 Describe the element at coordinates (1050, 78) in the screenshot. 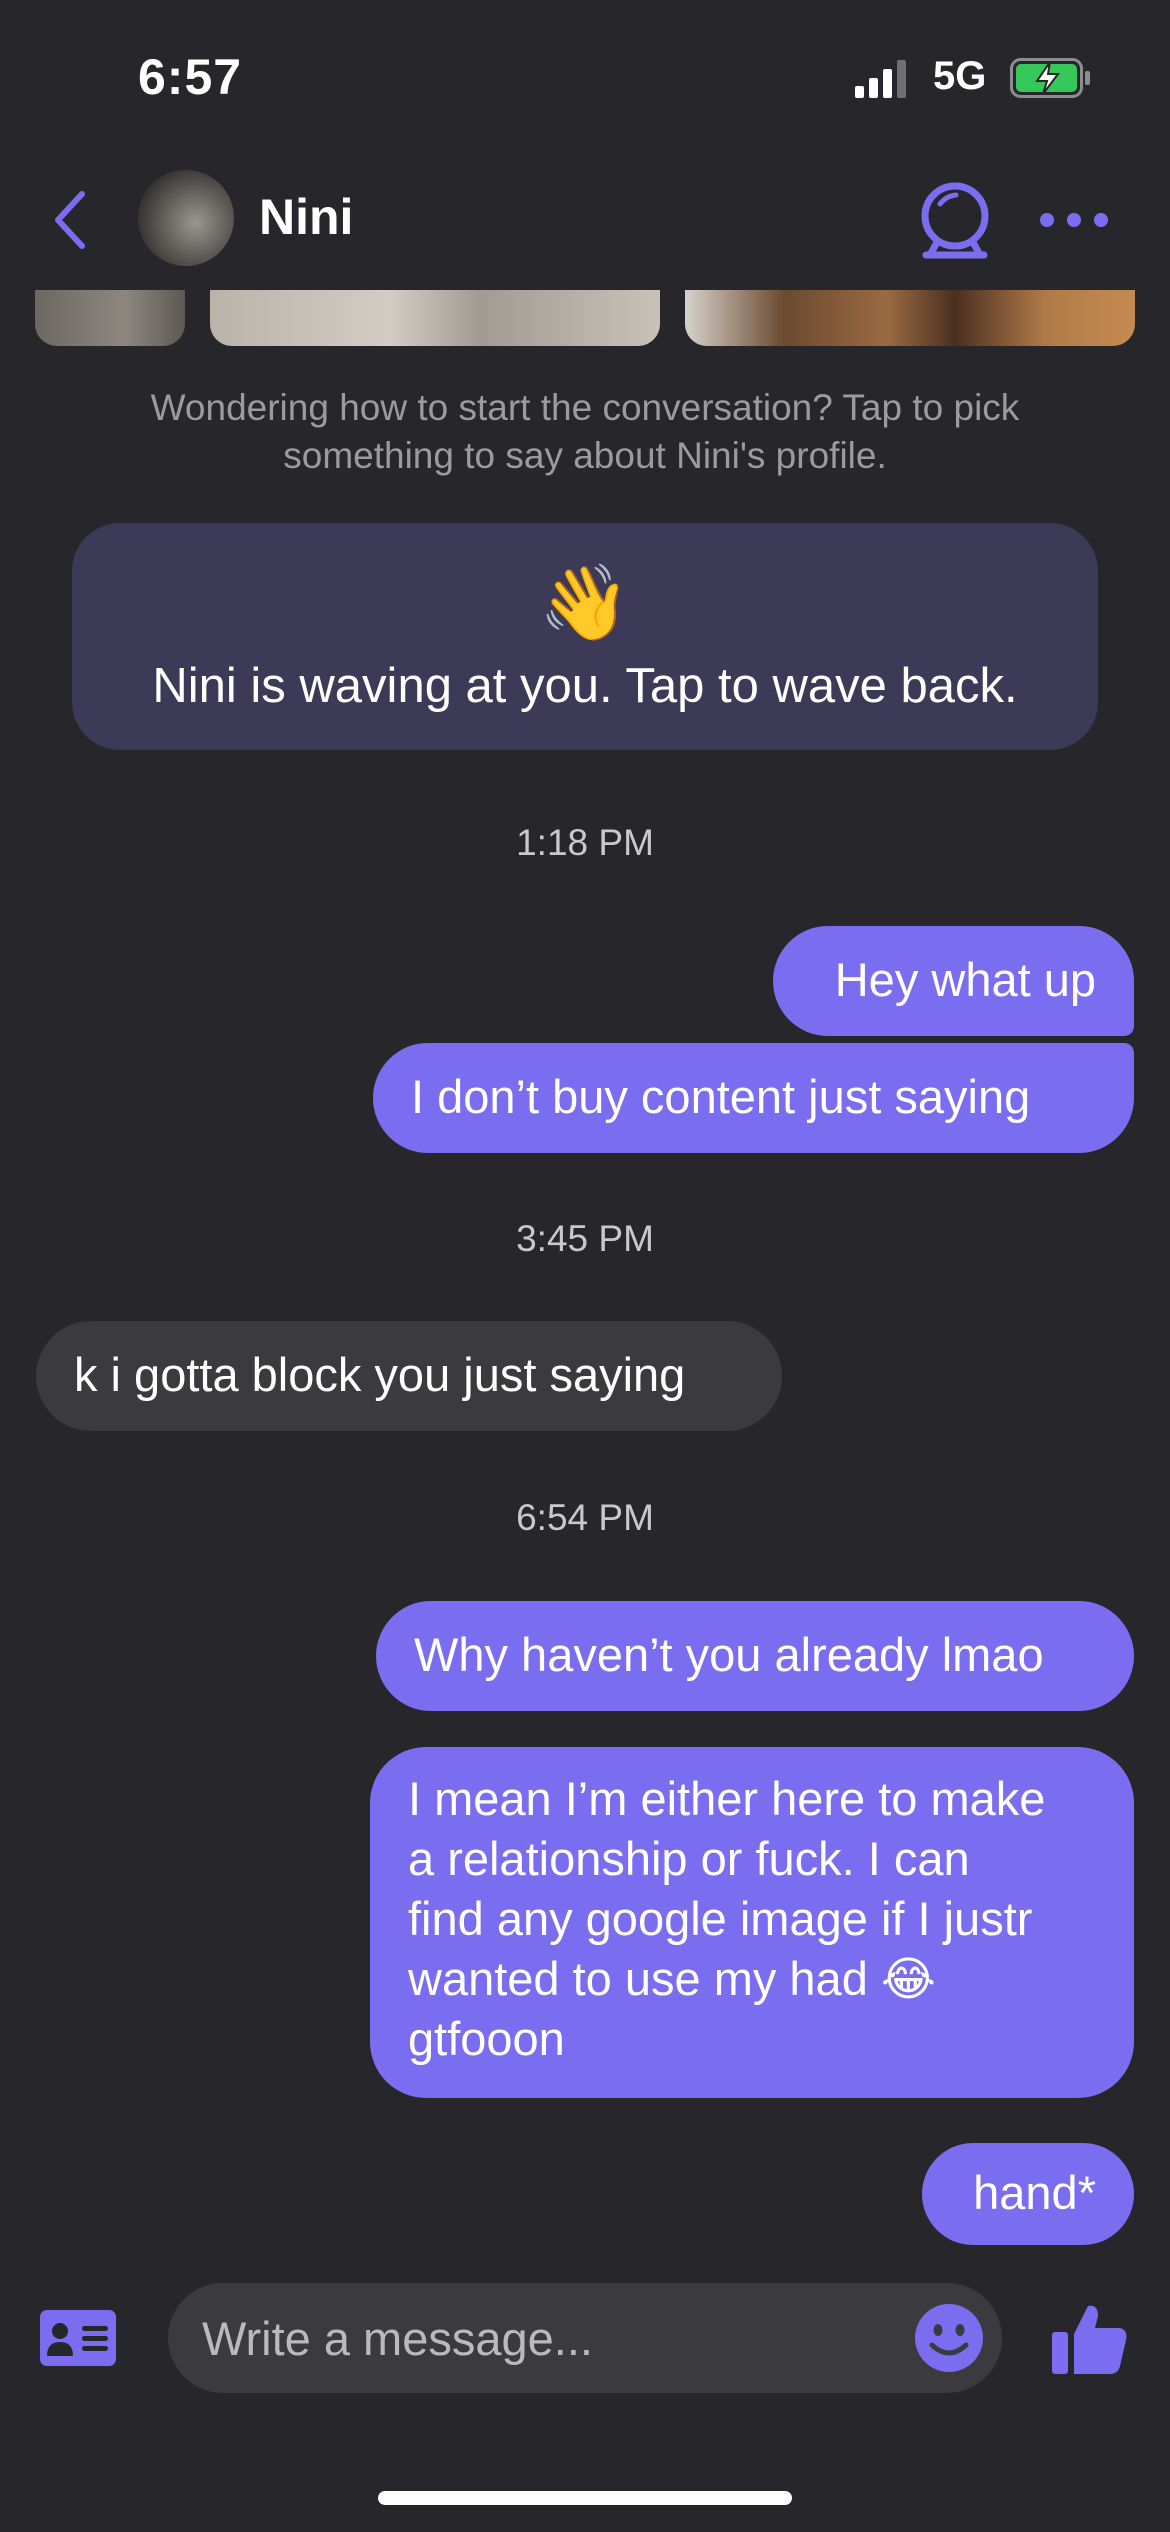

I see `battery-charging-icon` at that location.